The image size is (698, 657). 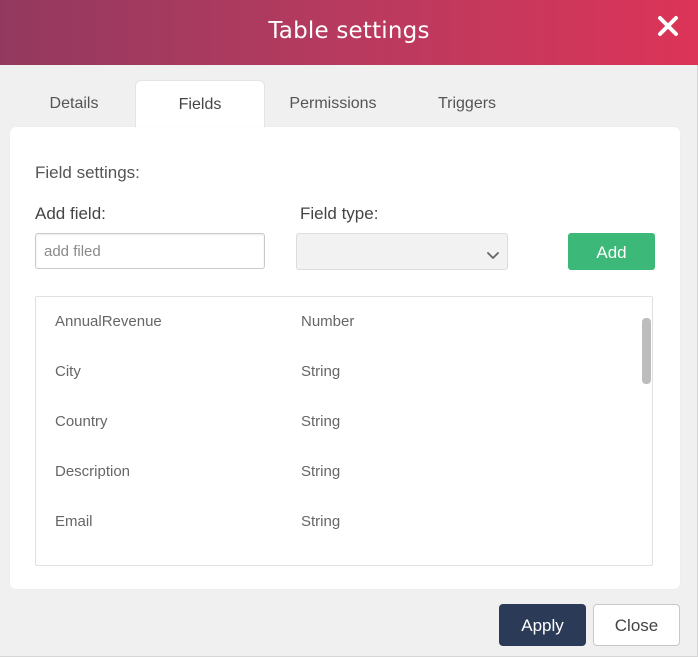 I want to click on field-name: Email, so click(x=74, y=521).